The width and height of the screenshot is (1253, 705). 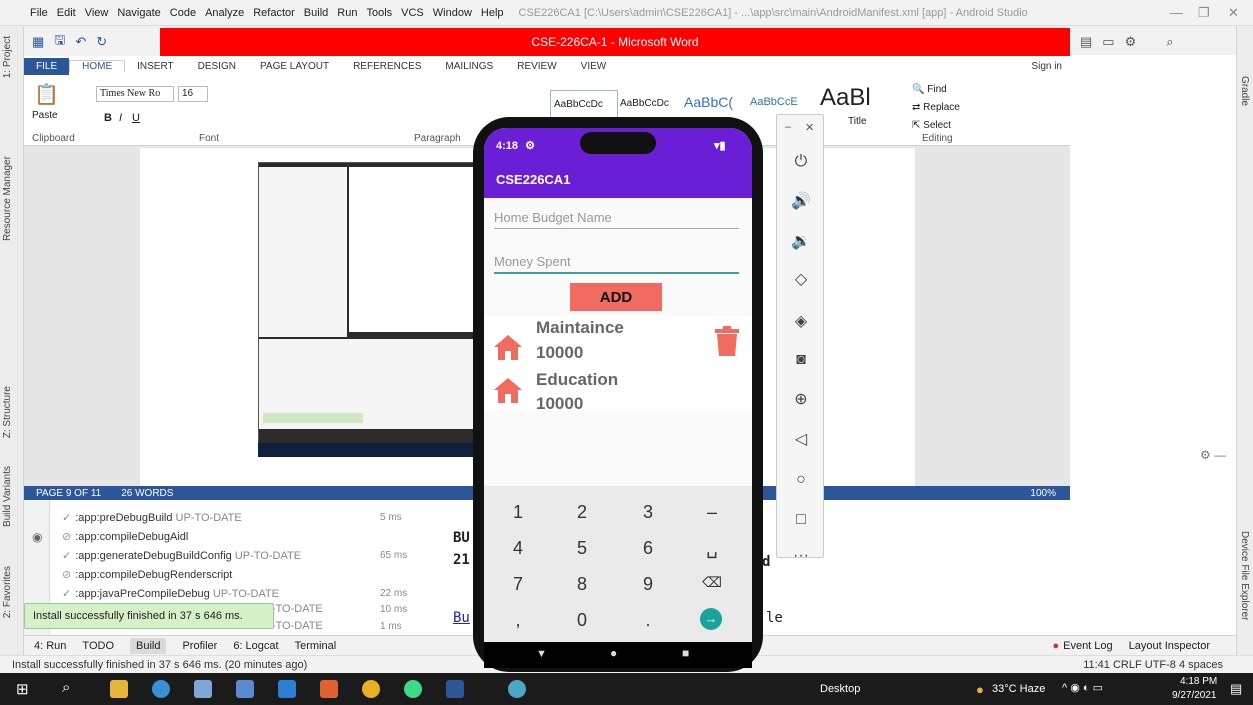 What do you see at coordinates (97, 66) in the screenshot?
I see `tab-home: HOME` at bounding box center [97, 66].